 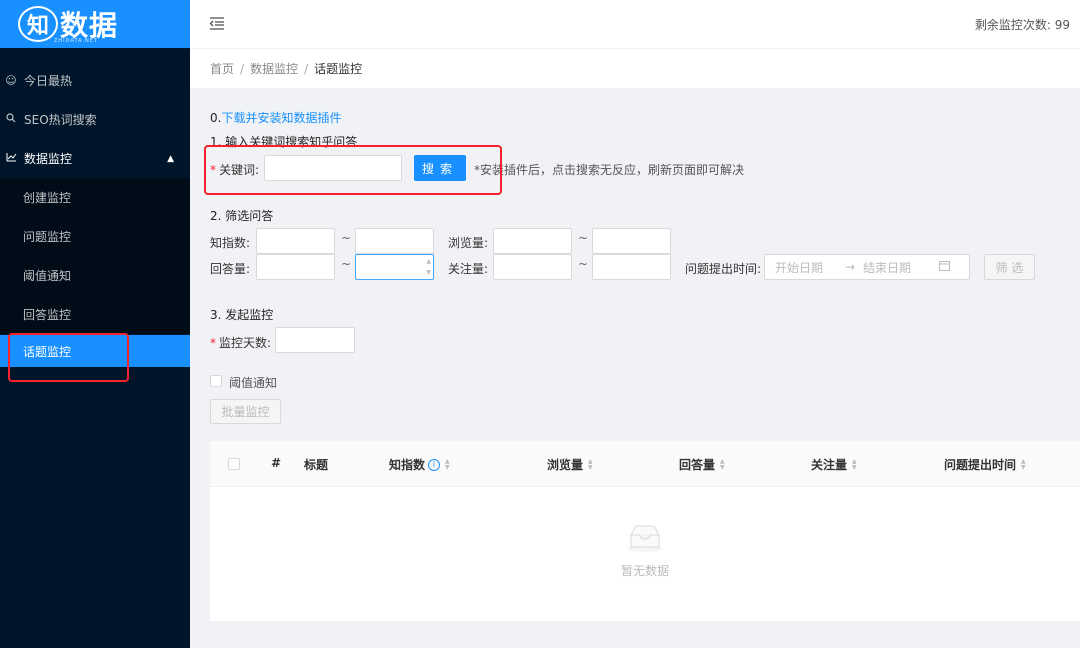 I want to click on follows-max-input, so click(x=631, y=267).